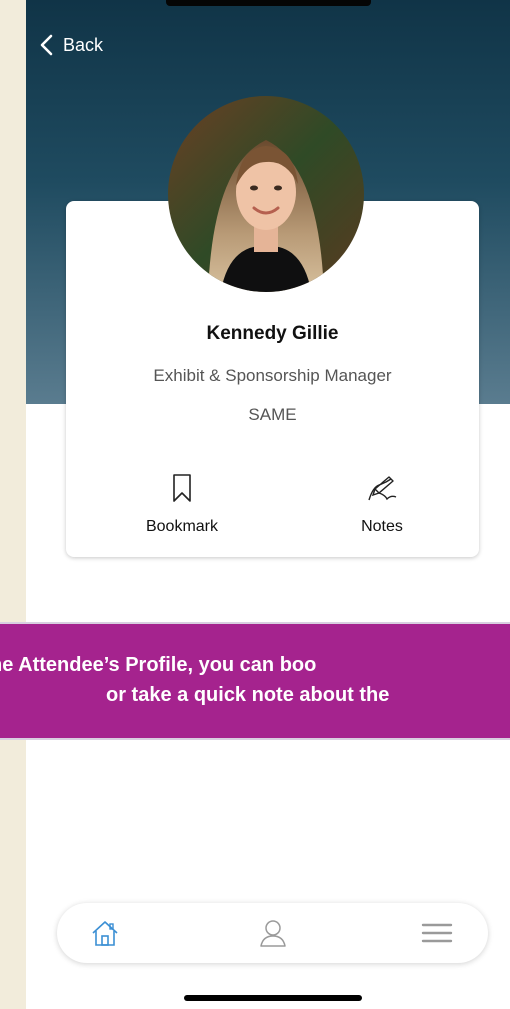  Describe the element at coordinates (272, 333) in the screenshot. I see `attendee-name: Kennedy Gillie` at that location.